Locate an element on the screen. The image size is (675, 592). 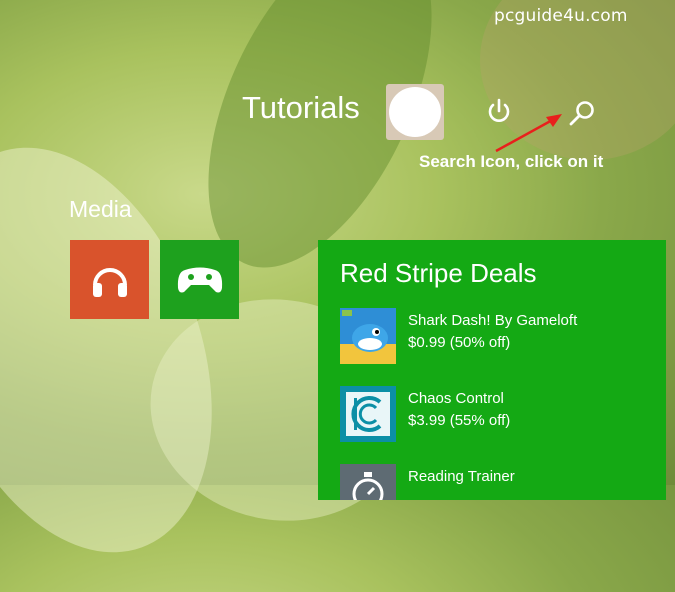
annotation-text: Search Icon, click on it is located at coordinates (511, 161).